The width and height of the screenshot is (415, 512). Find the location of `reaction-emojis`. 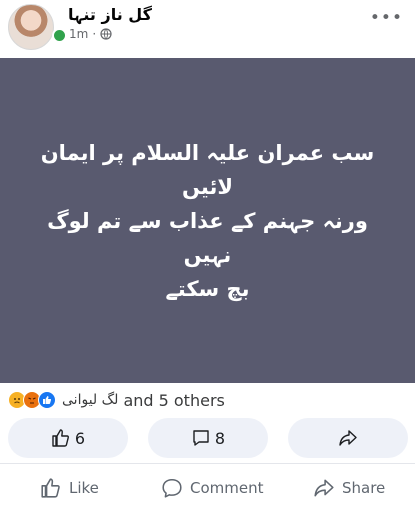

reaction-emojis is located at coordinates (32, 400).